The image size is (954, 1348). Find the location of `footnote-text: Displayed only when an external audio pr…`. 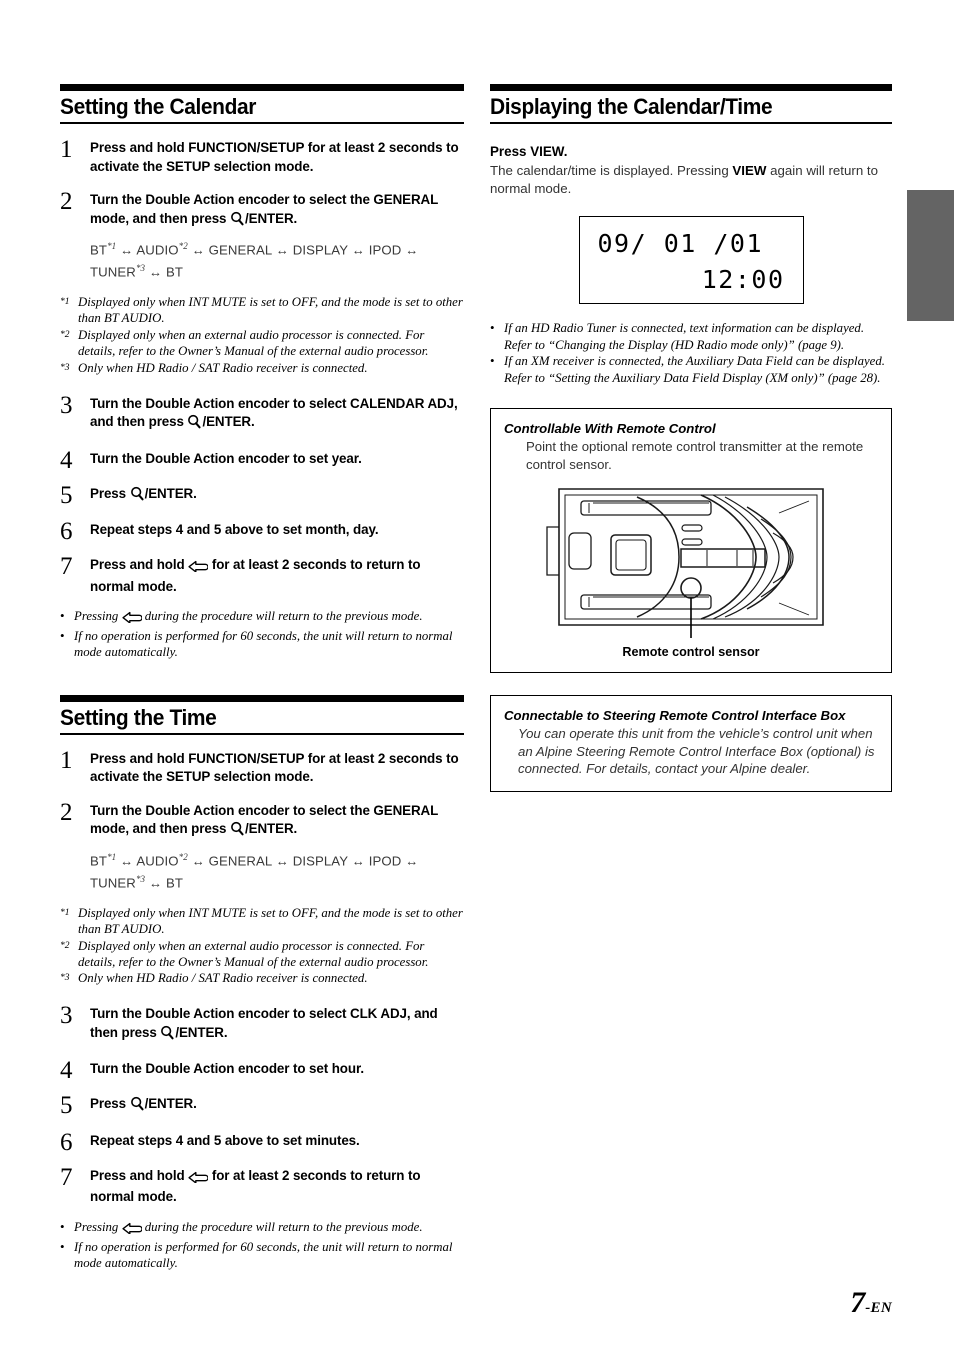

footnote-text: Displayed only when an external audio pr… is located at coordinates (253, 953).